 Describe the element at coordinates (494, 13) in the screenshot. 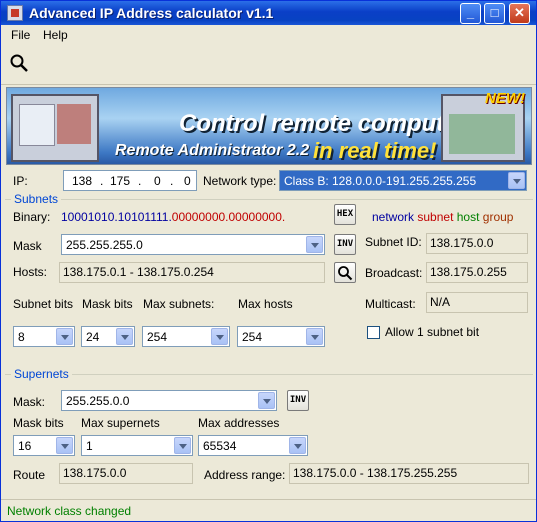

I see `maximize-button: □` at that location.